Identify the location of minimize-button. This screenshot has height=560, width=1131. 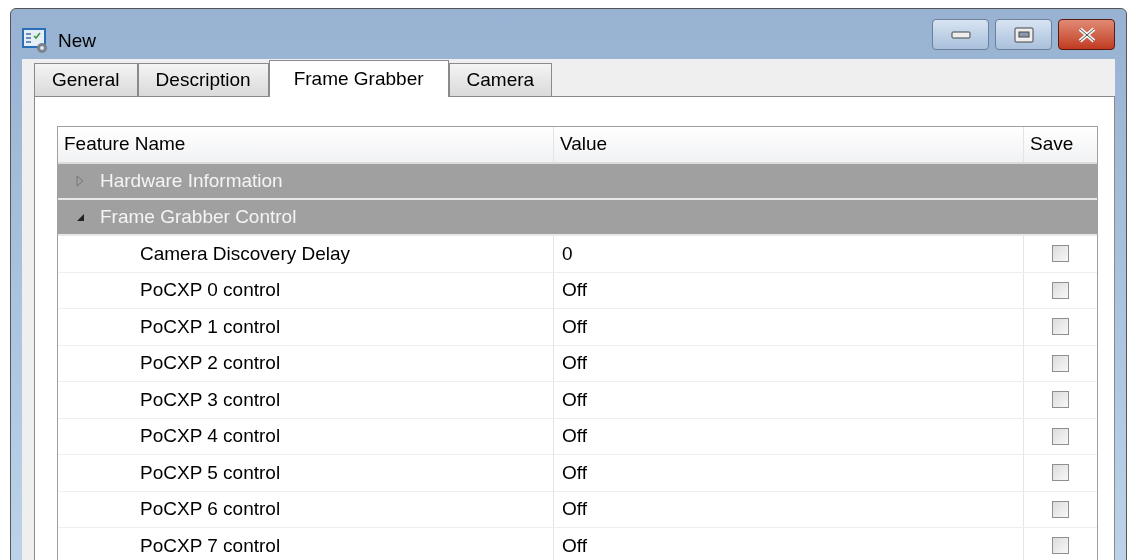
(960, 34).